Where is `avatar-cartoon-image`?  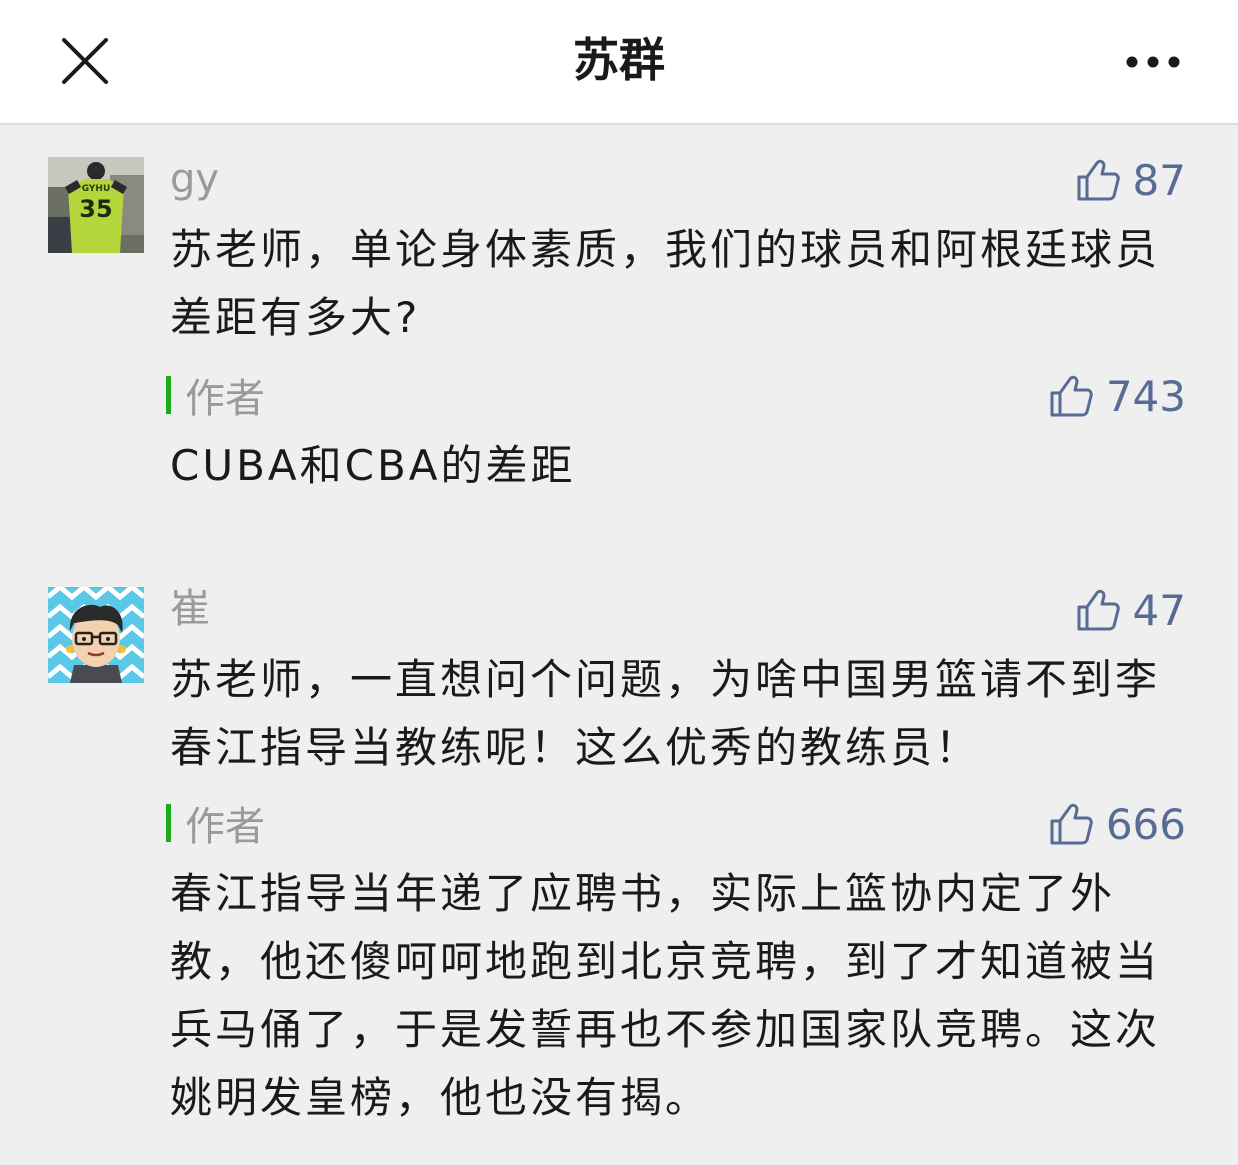
avatar-cartoon-image is located at coordinates (96, 635).